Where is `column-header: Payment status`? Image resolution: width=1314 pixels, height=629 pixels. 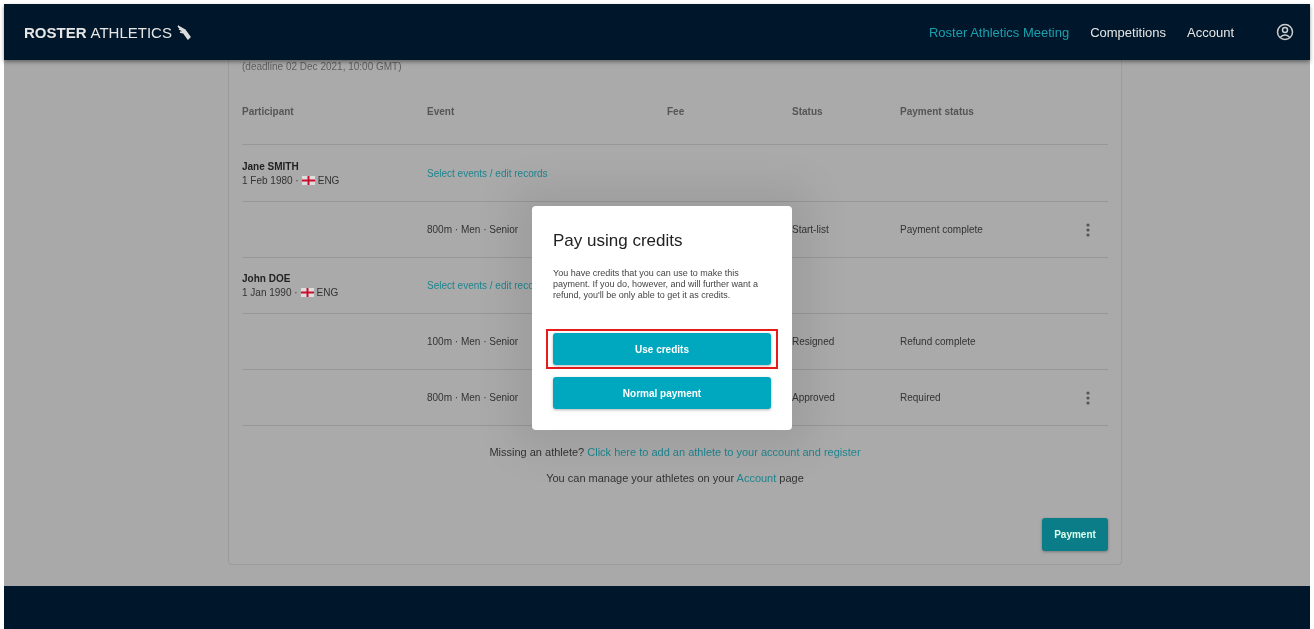
column-header: Payment status is located at coordinates (937, 111).